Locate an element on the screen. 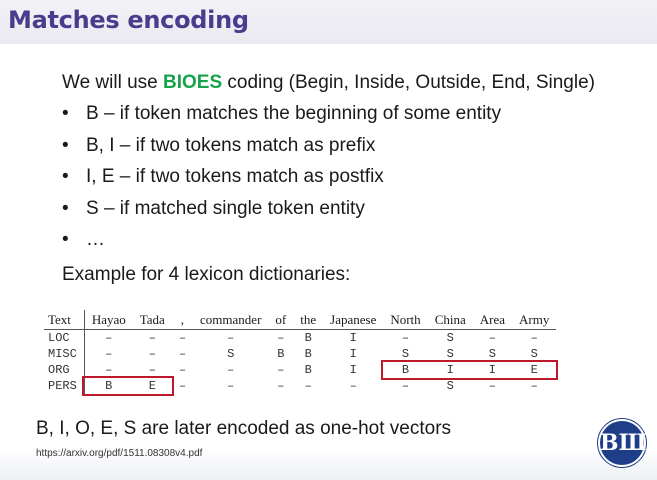  table-row: LOC – – – – – B I – S – – is located at coordinates (300, 337).